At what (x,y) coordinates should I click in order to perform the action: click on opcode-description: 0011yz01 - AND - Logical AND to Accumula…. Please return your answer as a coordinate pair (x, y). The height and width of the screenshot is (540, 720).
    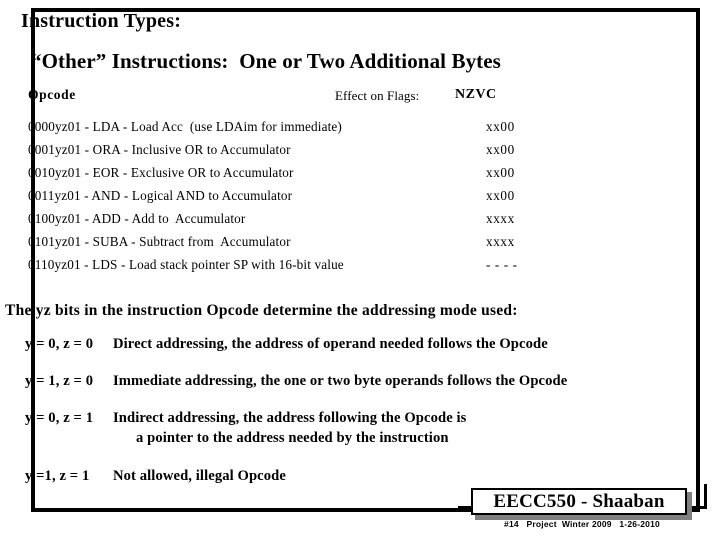
    Looking at the image, I should click on (160, 195).